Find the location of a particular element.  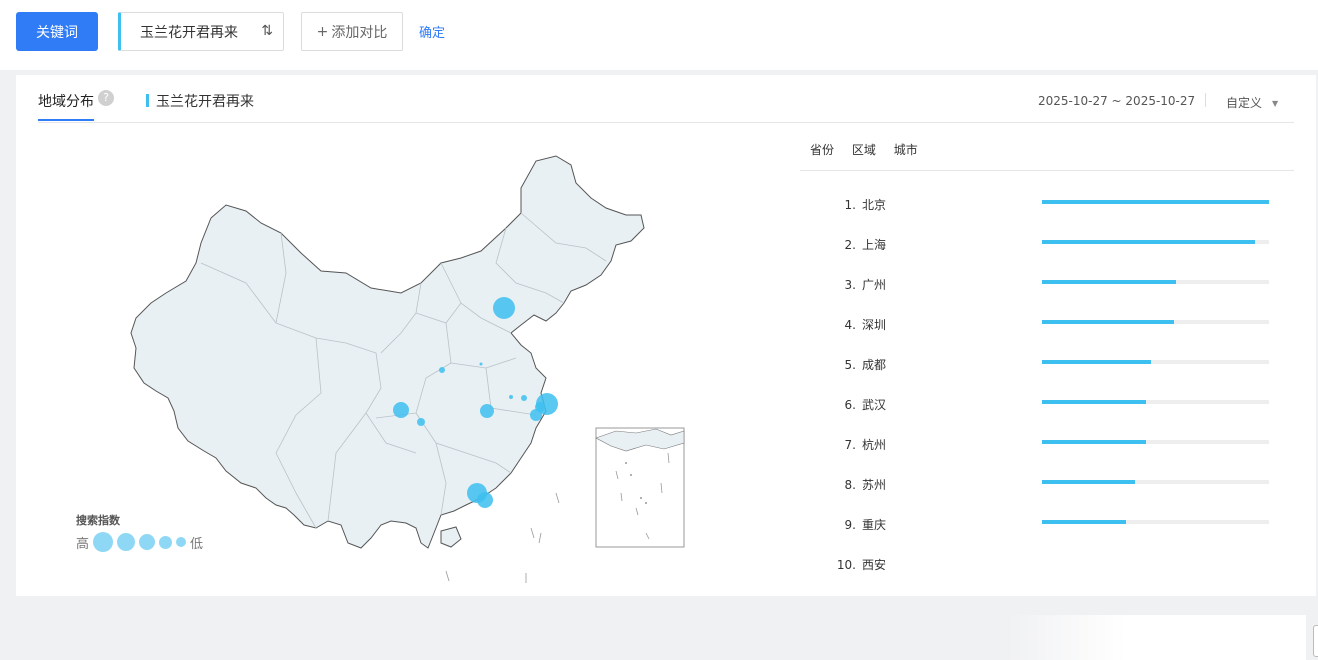

legend-keyword-label: 玉兰花开君再来 is located at coordinates (205, 102).